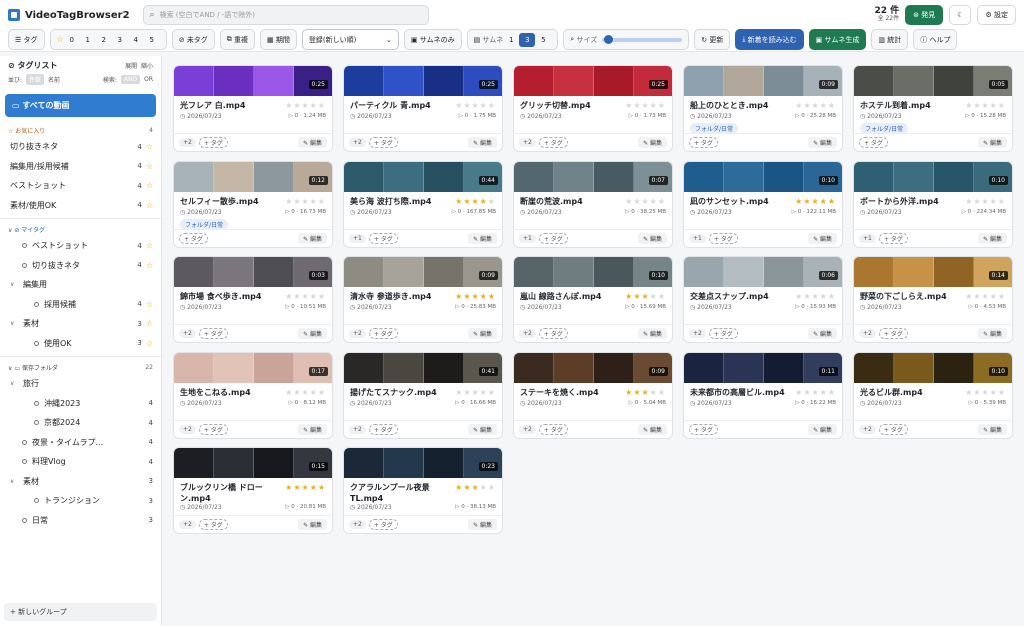 This screenshot has height=626, width=1024. Describe the element at coordinates (924, 15) in the screenshot. I see `discover-button: ⊛ 発見` at that location.